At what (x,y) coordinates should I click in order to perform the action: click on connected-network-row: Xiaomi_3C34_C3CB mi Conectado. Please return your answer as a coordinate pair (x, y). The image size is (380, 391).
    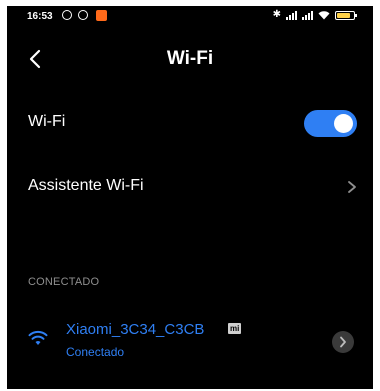
    Looking at the image, I should click on (190, 342).